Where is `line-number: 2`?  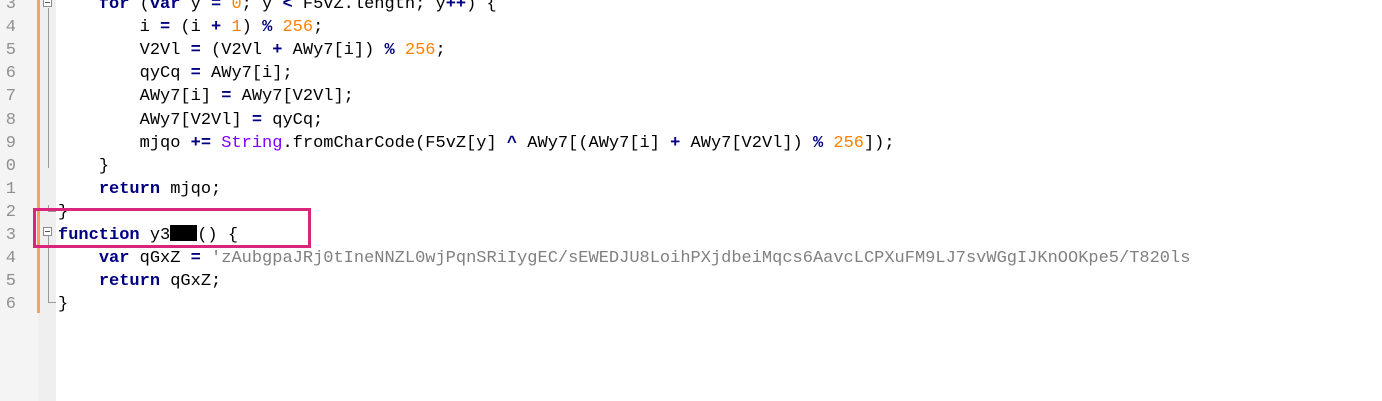
line-number: 2 is located at coordinates (10, 212).